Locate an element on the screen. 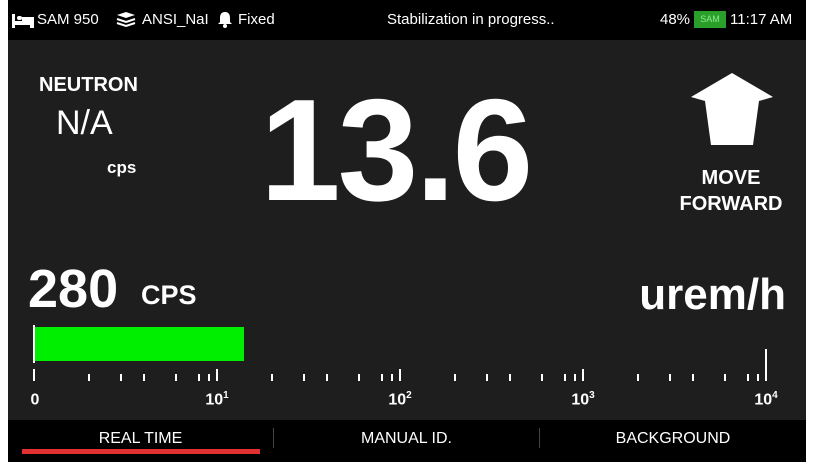 The width and height of the screenshot is (814, 466). scale-label-10-1: 101 is located at coordinates (217, 399).